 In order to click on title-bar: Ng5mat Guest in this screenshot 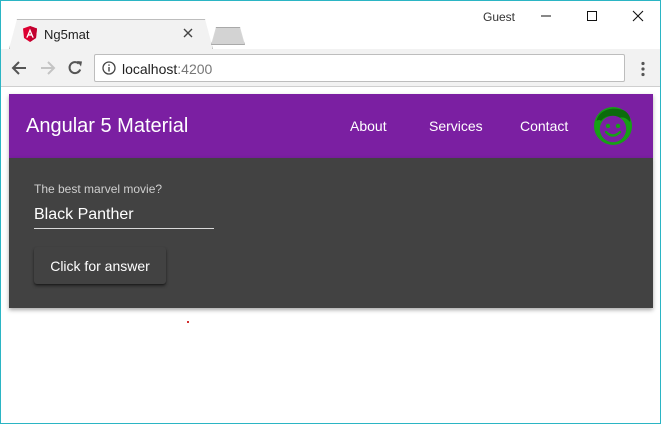, I will do `click(330, 25)`.